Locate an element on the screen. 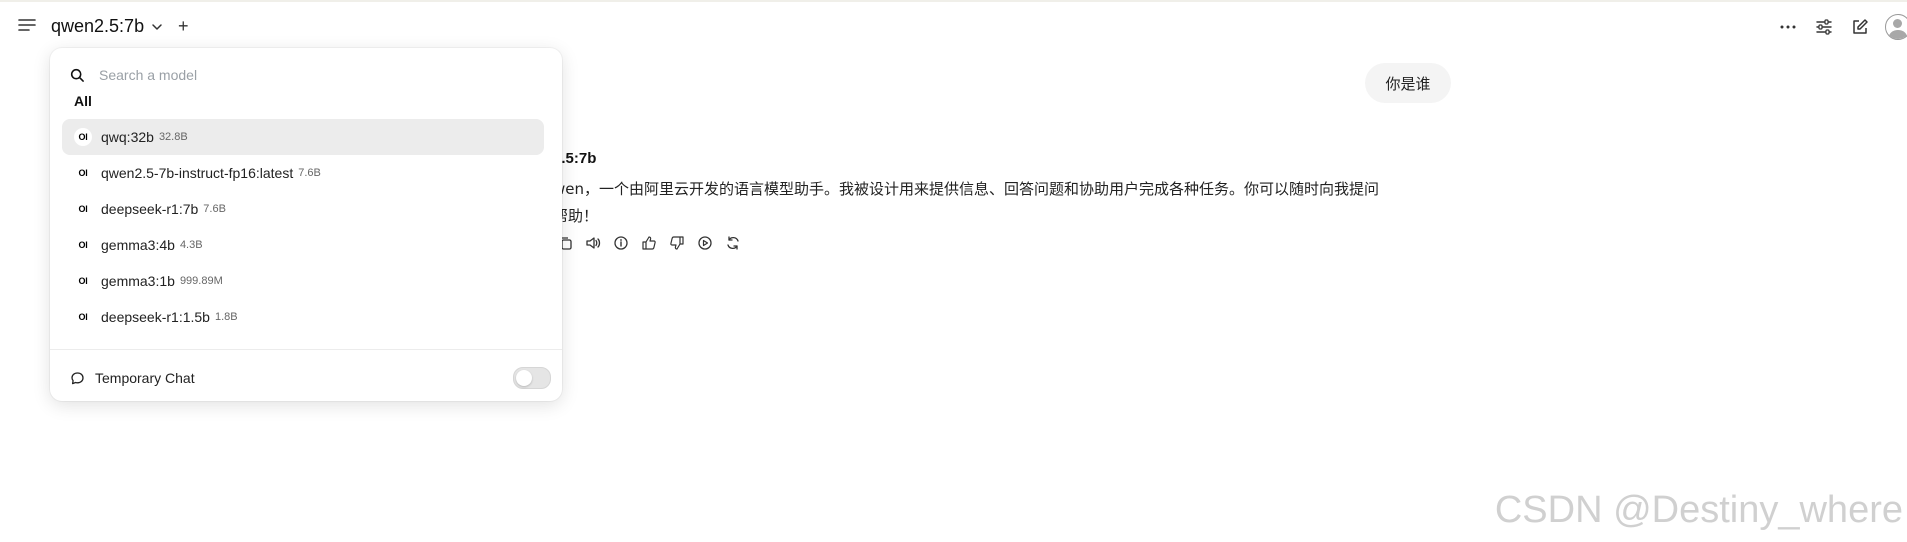 The image size is (1907, 542). thumbs-up-icon is located at coordinates (649, 243).